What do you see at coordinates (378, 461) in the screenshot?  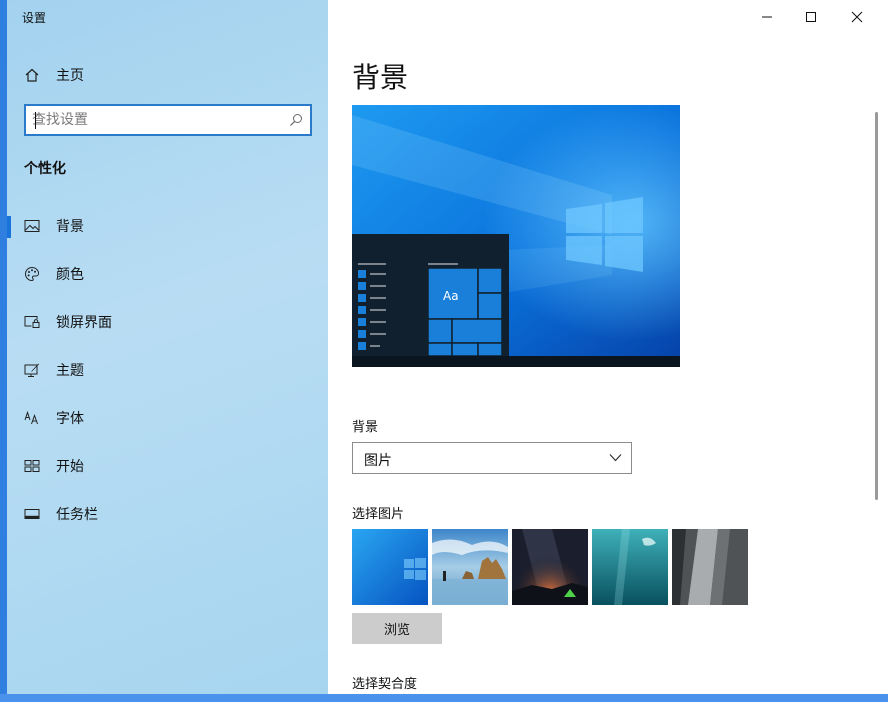 I see `dropdown-value: 图片` at bounding box center [378, 461].